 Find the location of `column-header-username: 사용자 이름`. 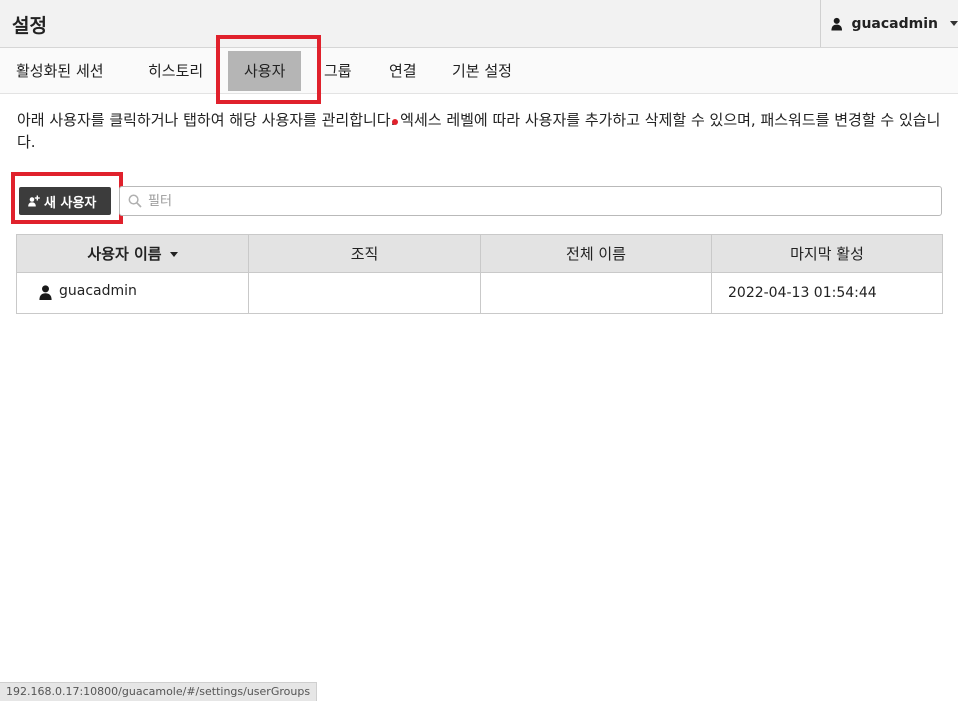

column-header-username: 사용자 이름 is located at coordinates (132, 253).